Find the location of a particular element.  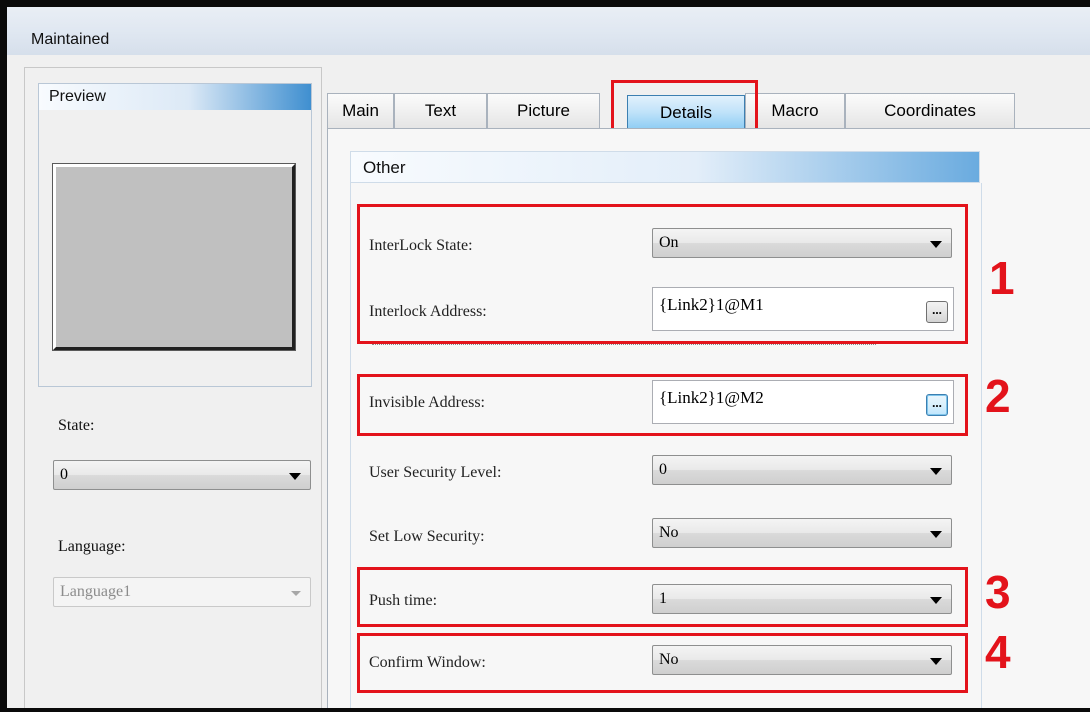

tab-coordinates: Coordinates is located at coordinates (930, 111).